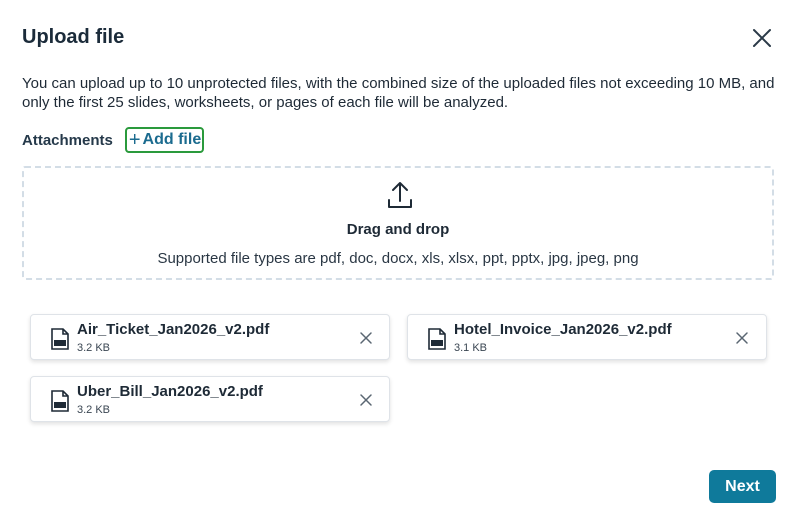  I want to click on dialog-title: Upload file, so click(73, 37).